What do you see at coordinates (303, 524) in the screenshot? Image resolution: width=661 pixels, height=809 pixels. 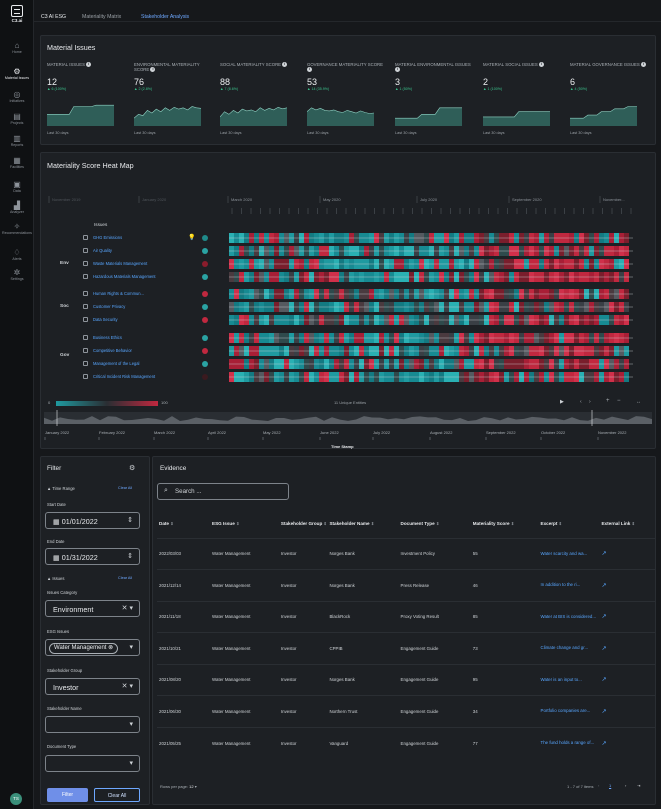 I see `column-header: Stakeholder Group ⇕` at bounding box center [303, 524].